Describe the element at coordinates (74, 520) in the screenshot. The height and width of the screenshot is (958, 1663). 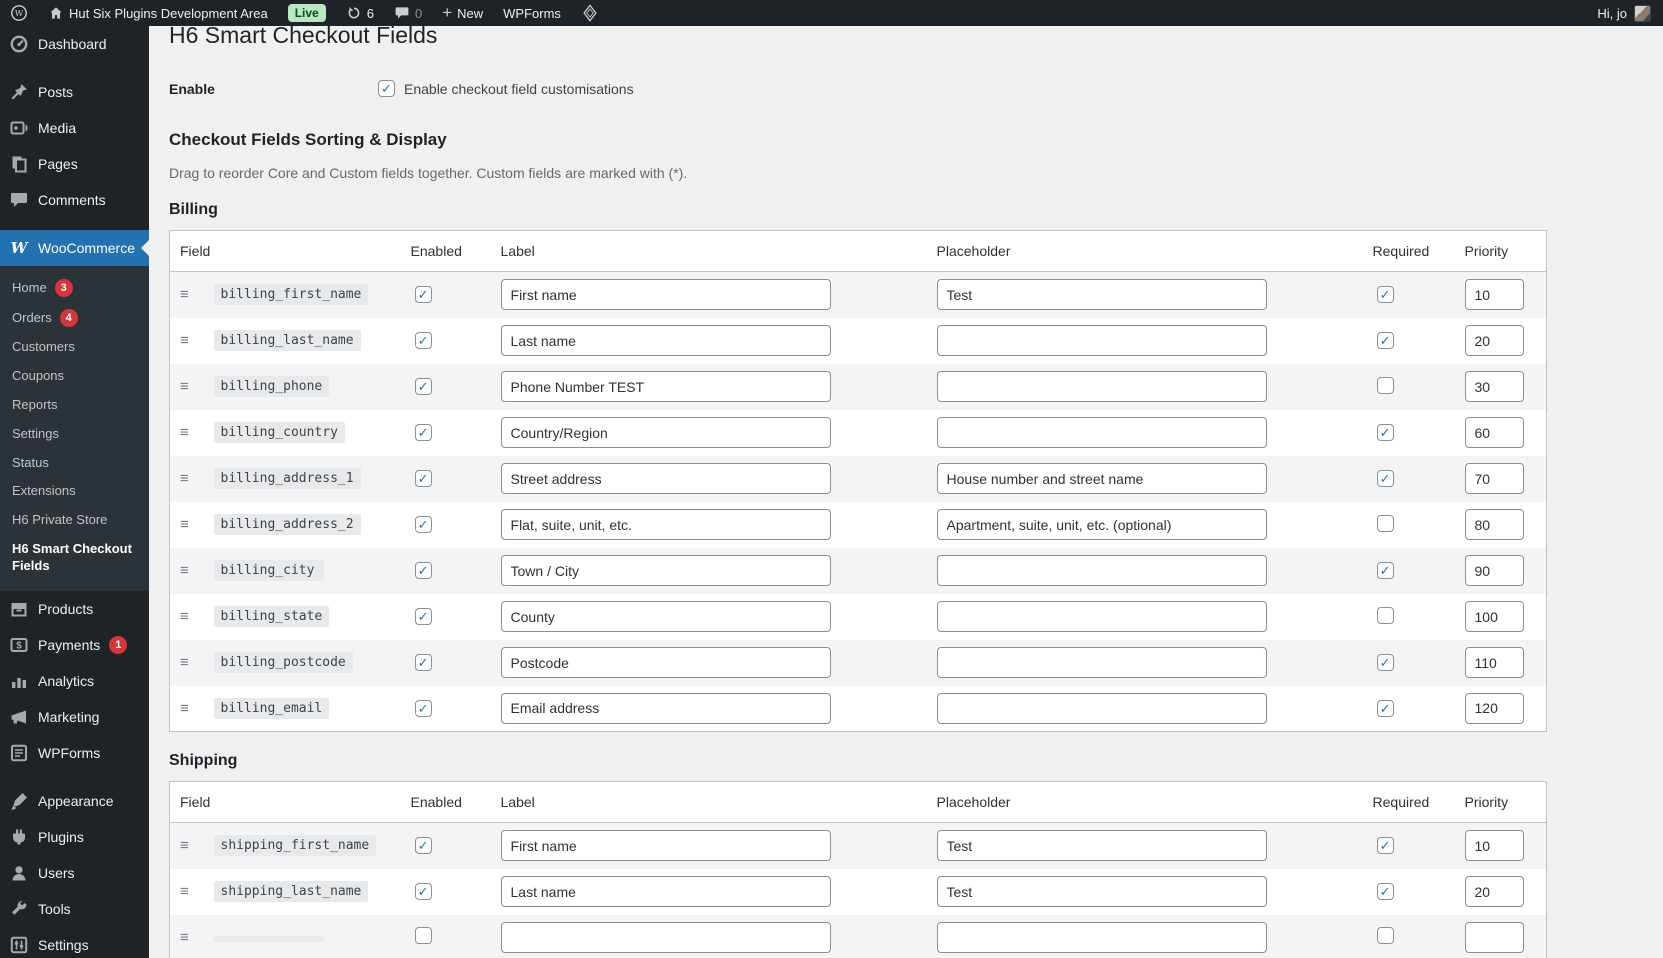
I see `submenu-item-h6-private-store: H6 Private Store` at that location.